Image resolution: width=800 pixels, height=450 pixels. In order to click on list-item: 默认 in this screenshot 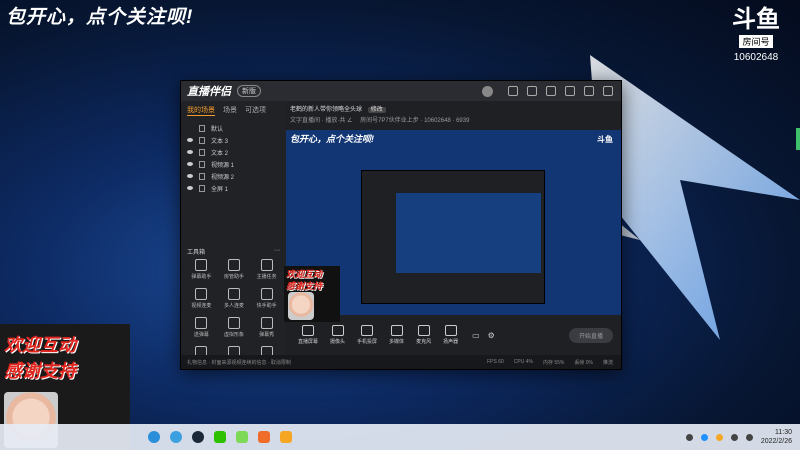, I will do `click(233, 128)`.